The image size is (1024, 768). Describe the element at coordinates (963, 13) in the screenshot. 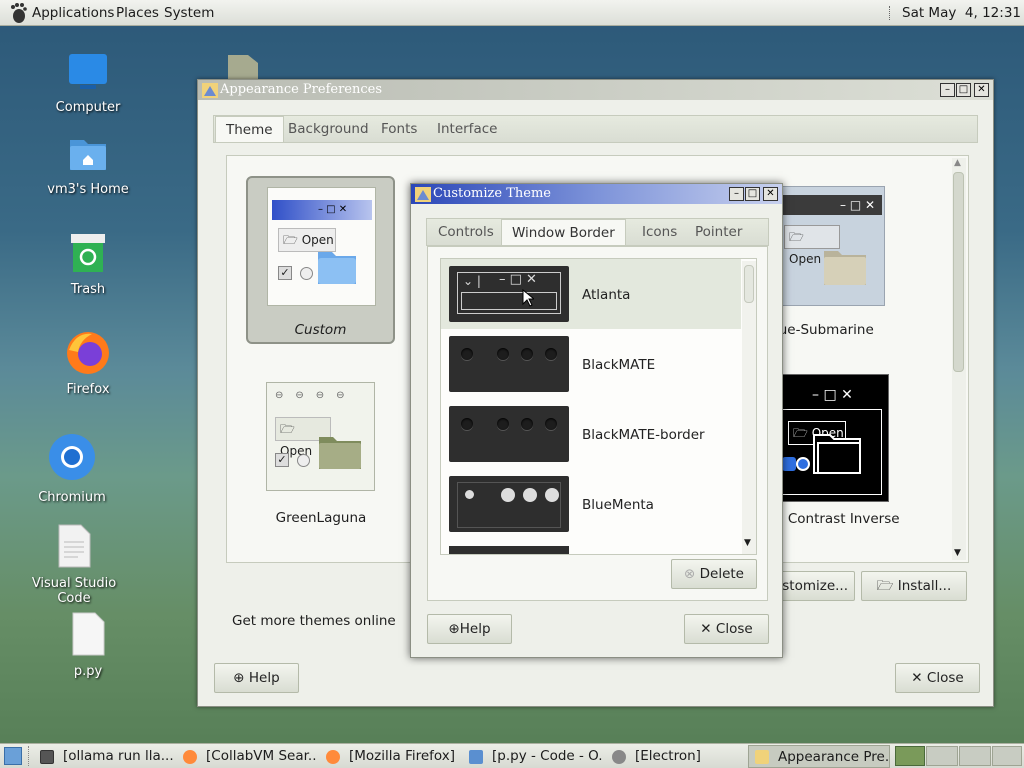

I see `clock: Sat May 4, 12:31 AM` at that location.